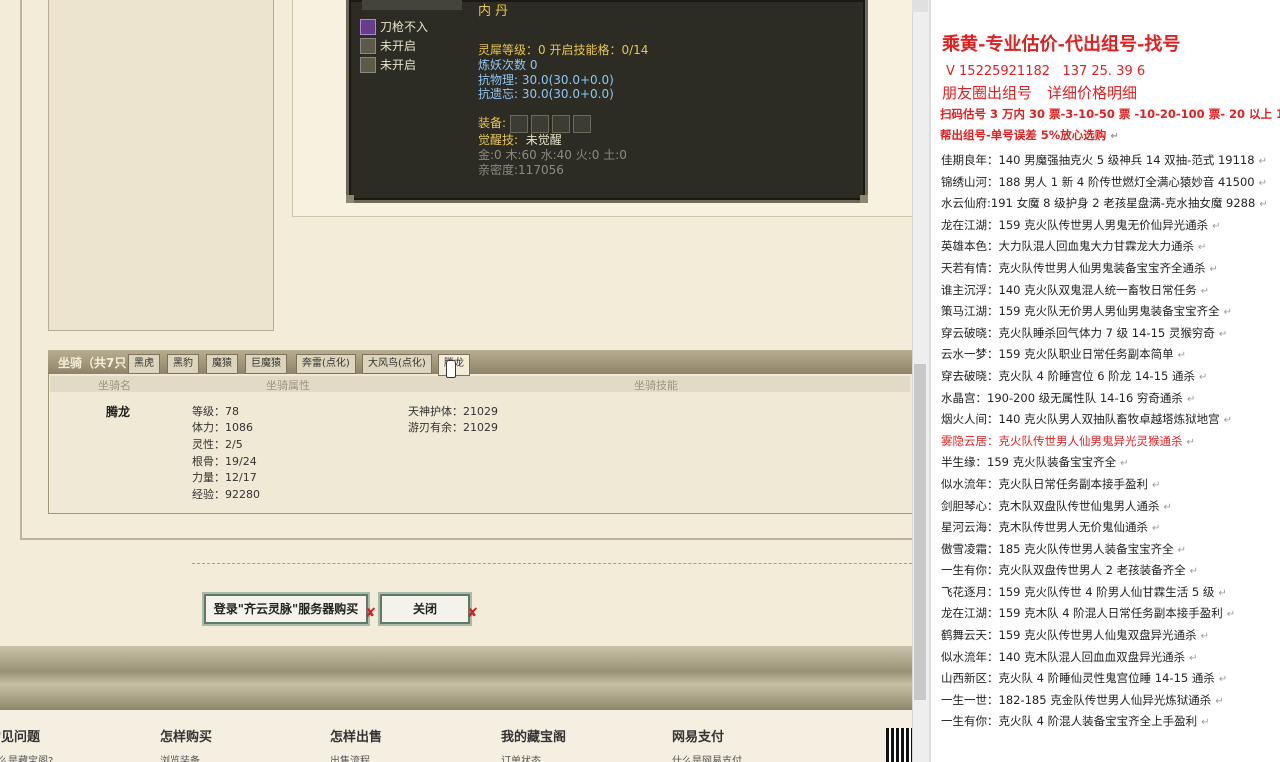  I want to click on list-item: 天若有情：克火队传世男人仙男鬼装备宝宝齐全通杀 ↵, so click(1079, 267).